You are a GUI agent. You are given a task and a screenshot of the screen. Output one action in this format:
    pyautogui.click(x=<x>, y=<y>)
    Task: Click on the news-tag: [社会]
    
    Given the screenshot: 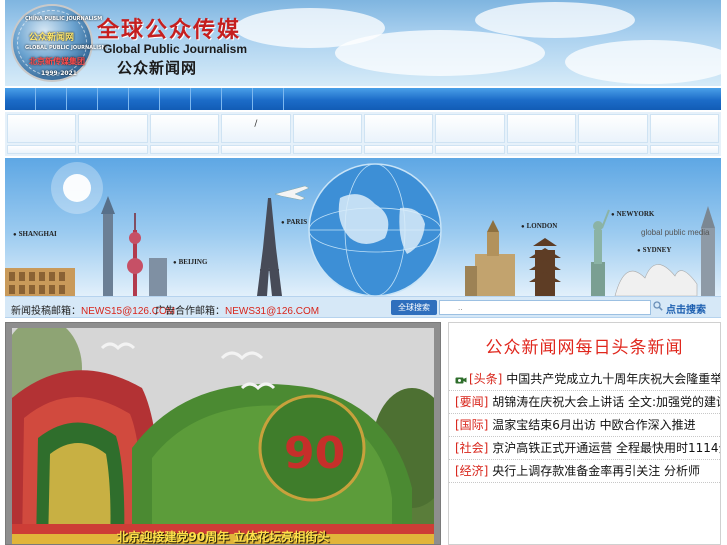 What is the action you would take?
    pyautogui.click(x=472, y=448)
    